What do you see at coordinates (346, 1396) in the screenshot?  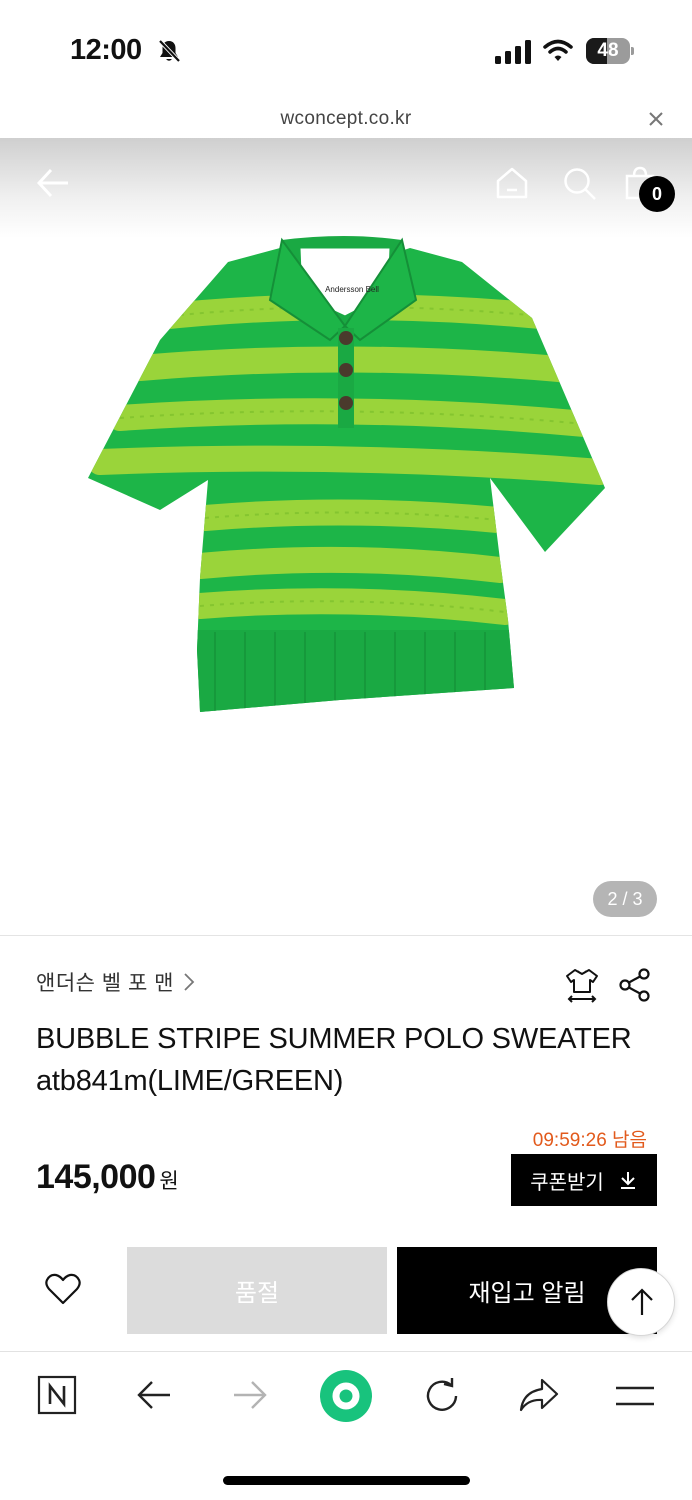 I see `green-dot-icon` at bounding box center [346, 1396].